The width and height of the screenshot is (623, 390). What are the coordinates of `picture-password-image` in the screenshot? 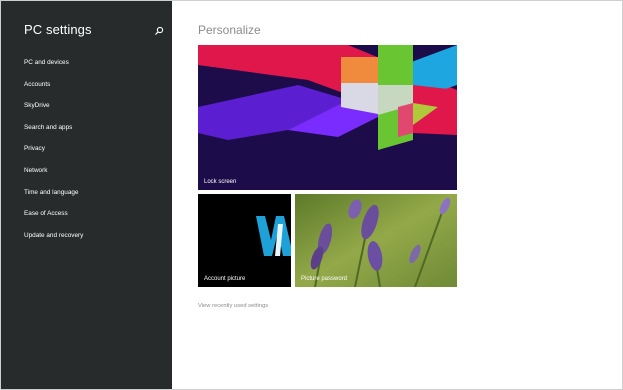 It's located at (376, 240).